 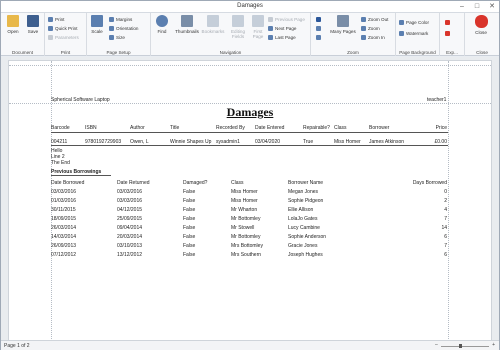 I want to click on send-email-icon, so click(x=447, y=33).